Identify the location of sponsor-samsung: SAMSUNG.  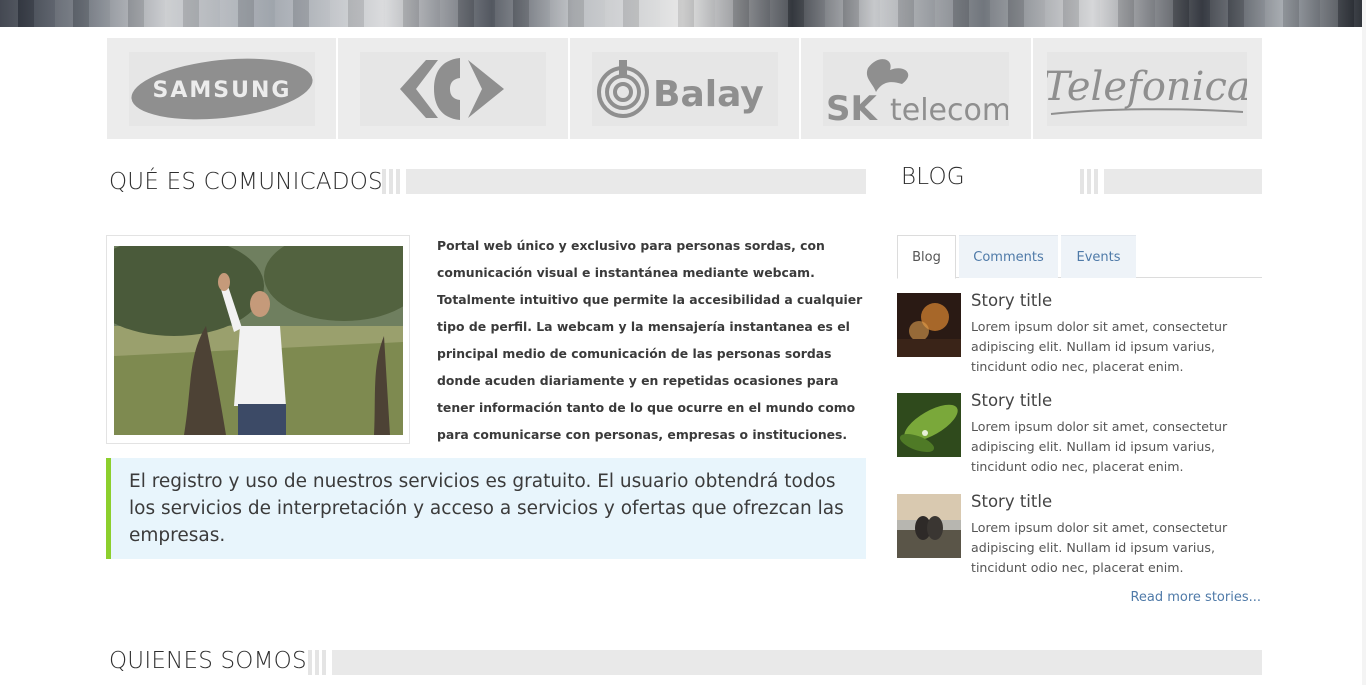
(223, 88).